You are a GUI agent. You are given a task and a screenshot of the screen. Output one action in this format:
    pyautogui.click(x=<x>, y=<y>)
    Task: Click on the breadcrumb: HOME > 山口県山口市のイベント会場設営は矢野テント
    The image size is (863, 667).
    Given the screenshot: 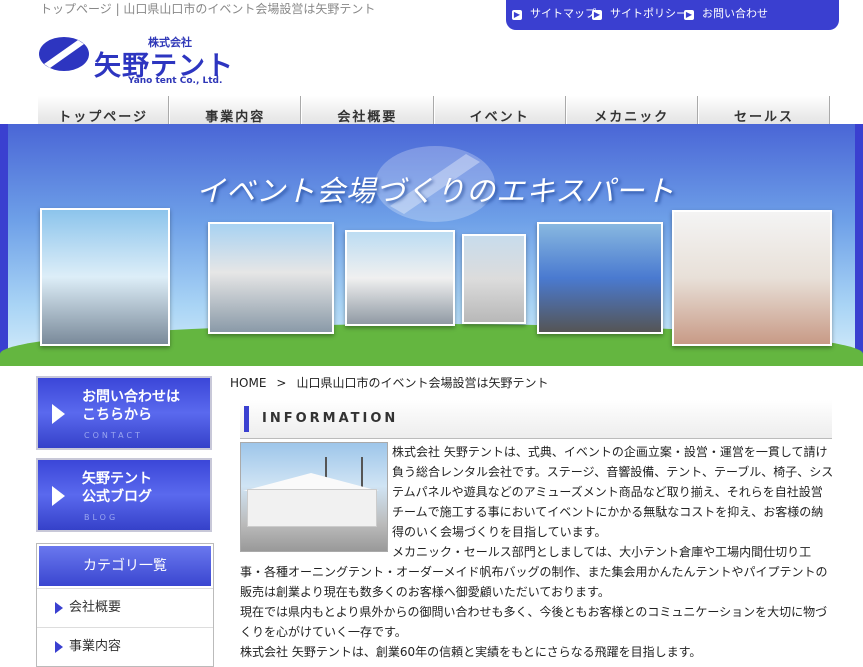 What is the action you would take?
    pyautogui.click(x=389, y=383)
    